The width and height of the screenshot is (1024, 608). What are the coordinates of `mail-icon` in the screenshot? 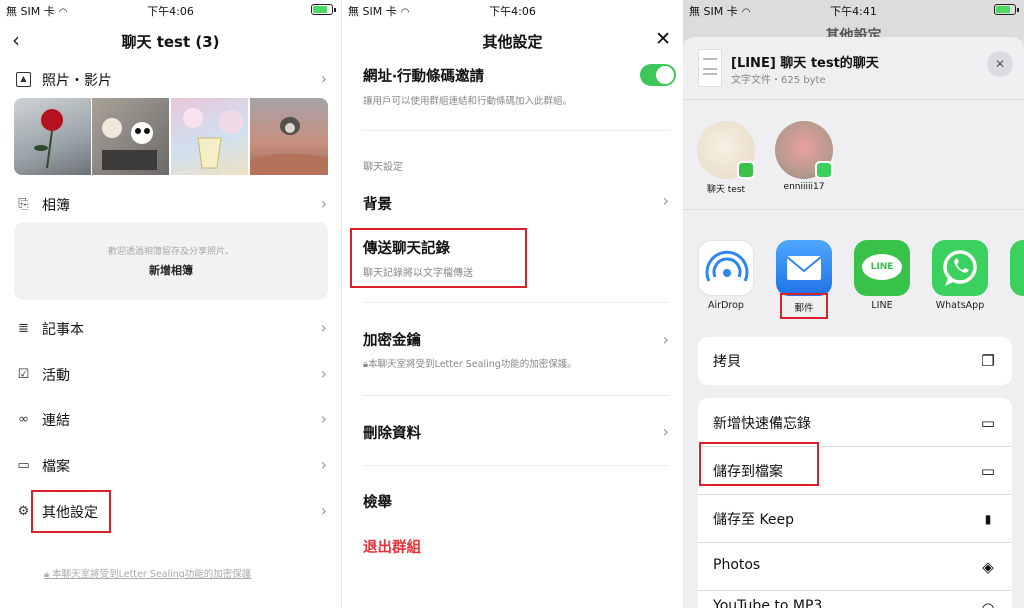 It's located at (804, 268).